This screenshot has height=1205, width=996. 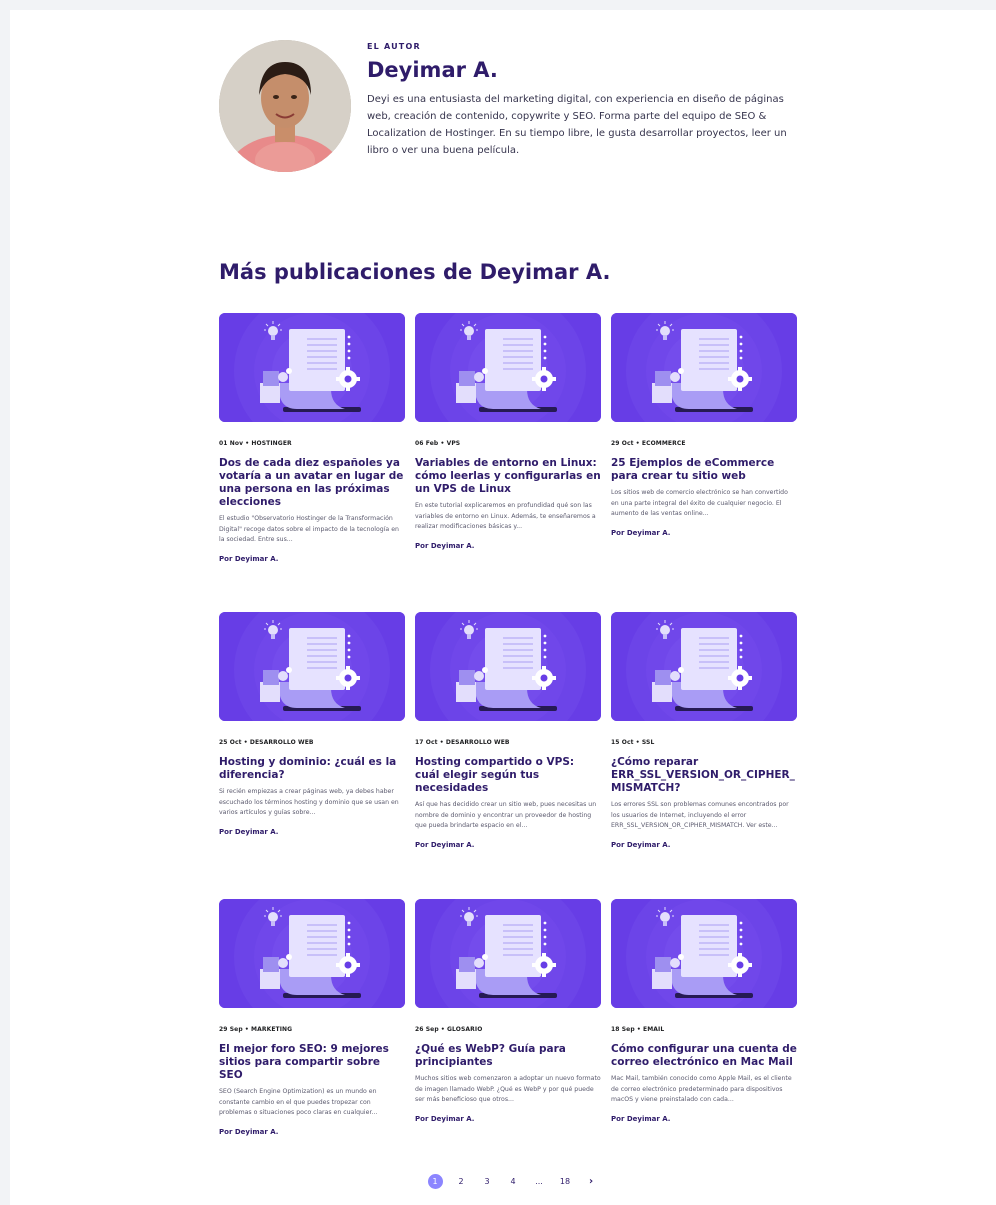 I want to click on page-link-1: 1, so click(x=435, y=1181).